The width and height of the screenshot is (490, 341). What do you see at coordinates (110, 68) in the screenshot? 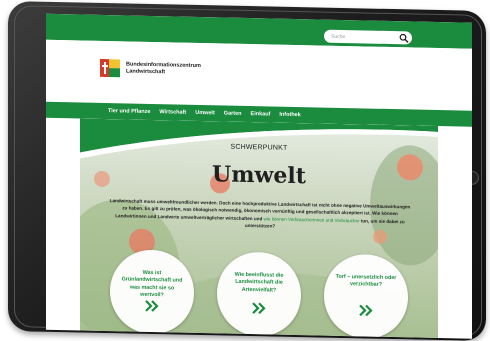
I see `logo-mark-icon` at bounding box center [110, 68].